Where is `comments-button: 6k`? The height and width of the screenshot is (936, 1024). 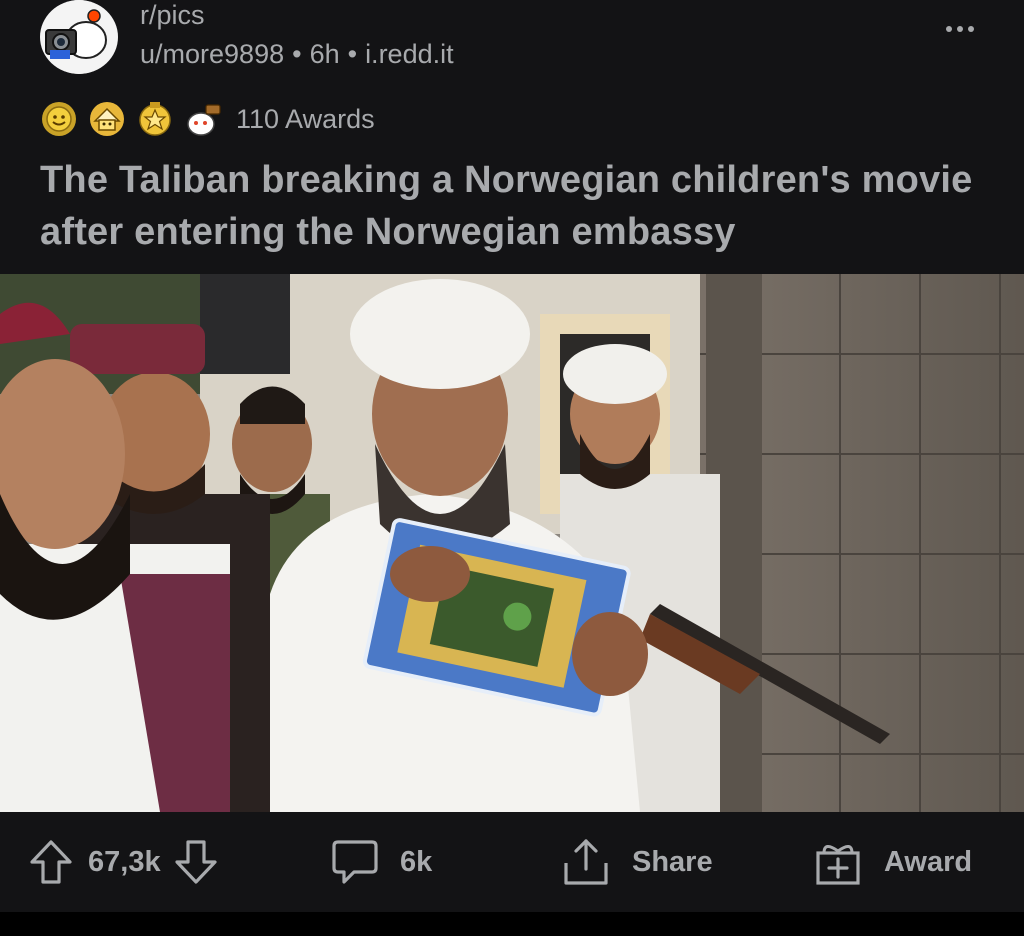 comments-button: 6k is located at coordinates (381, 862).